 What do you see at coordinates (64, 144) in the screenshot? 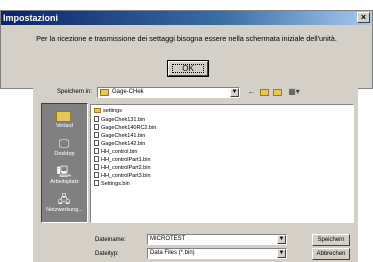
I see `desktop-icon: 🖵` at bounding box center [64, 144].